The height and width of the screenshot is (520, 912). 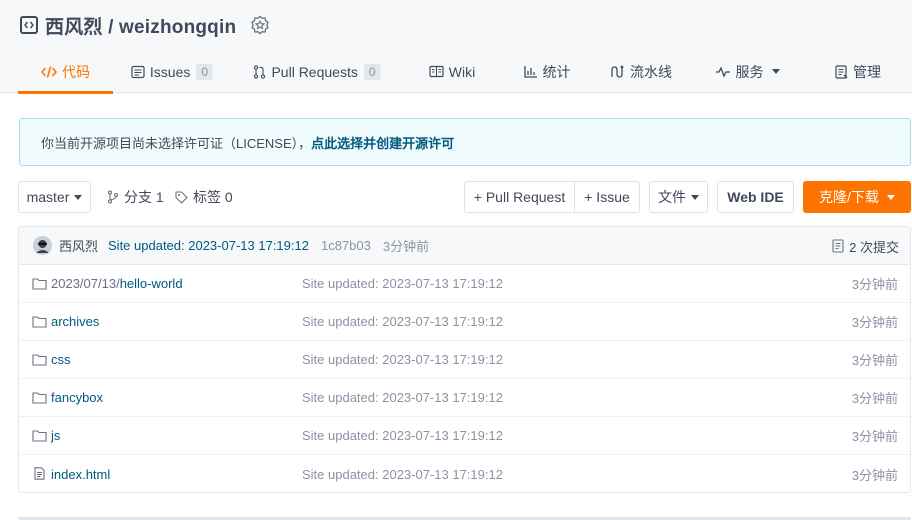 I want to click on file-name: index.html, so click(x=81, y=474).